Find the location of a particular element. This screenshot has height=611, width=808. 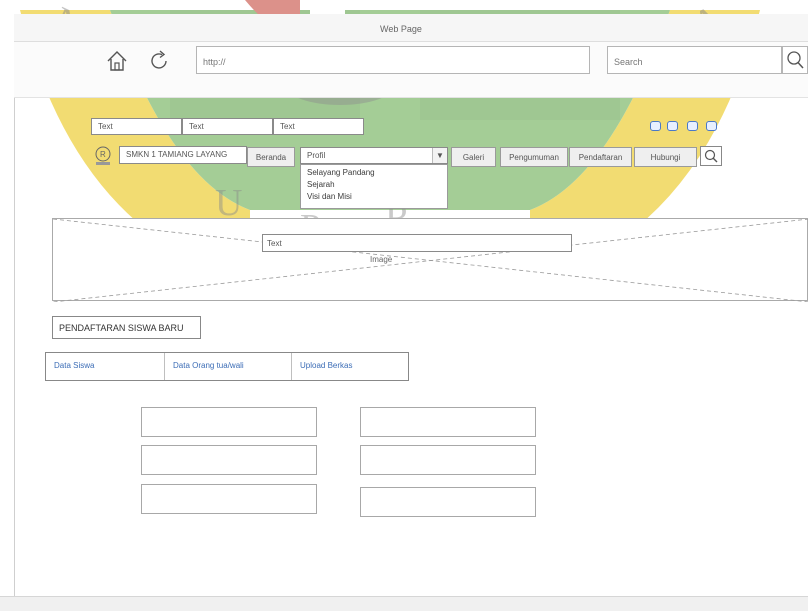

dropdown-item-visi-misi: Visi dan Misi is located at coordinates (377, 197).